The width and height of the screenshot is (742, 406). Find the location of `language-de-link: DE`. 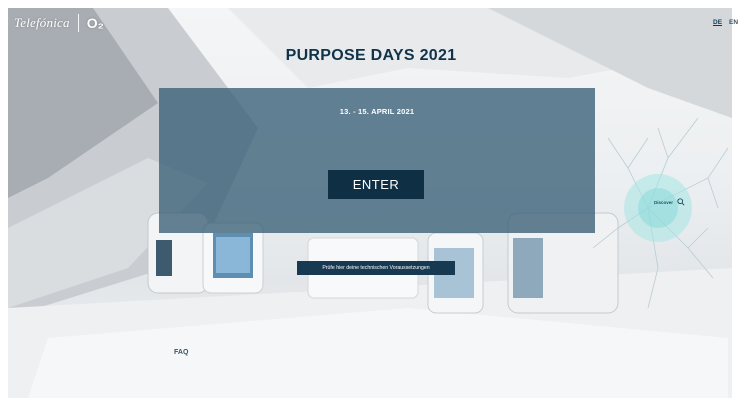

language-de-link: DE is located at coordinates (717, 22).